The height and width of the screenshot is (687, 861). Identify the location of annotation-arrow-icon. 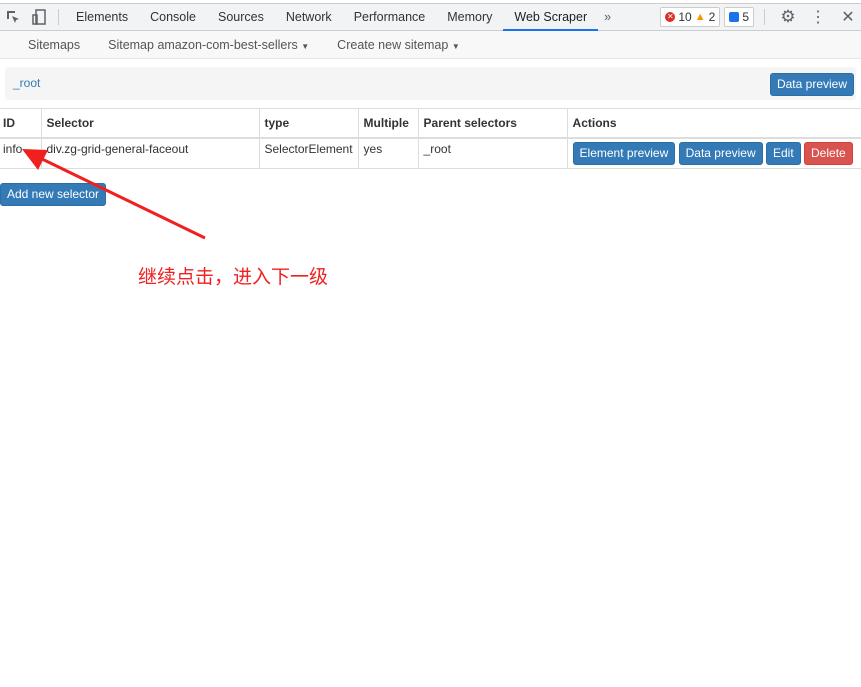
(114, 194).